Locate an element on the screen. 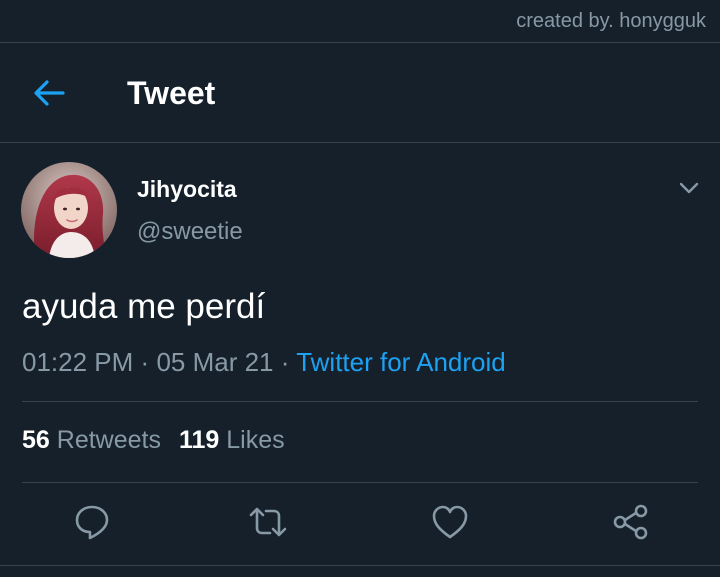 The width and height of the screenshot is (720, 577). like-button is located at coordinates (450, 522).